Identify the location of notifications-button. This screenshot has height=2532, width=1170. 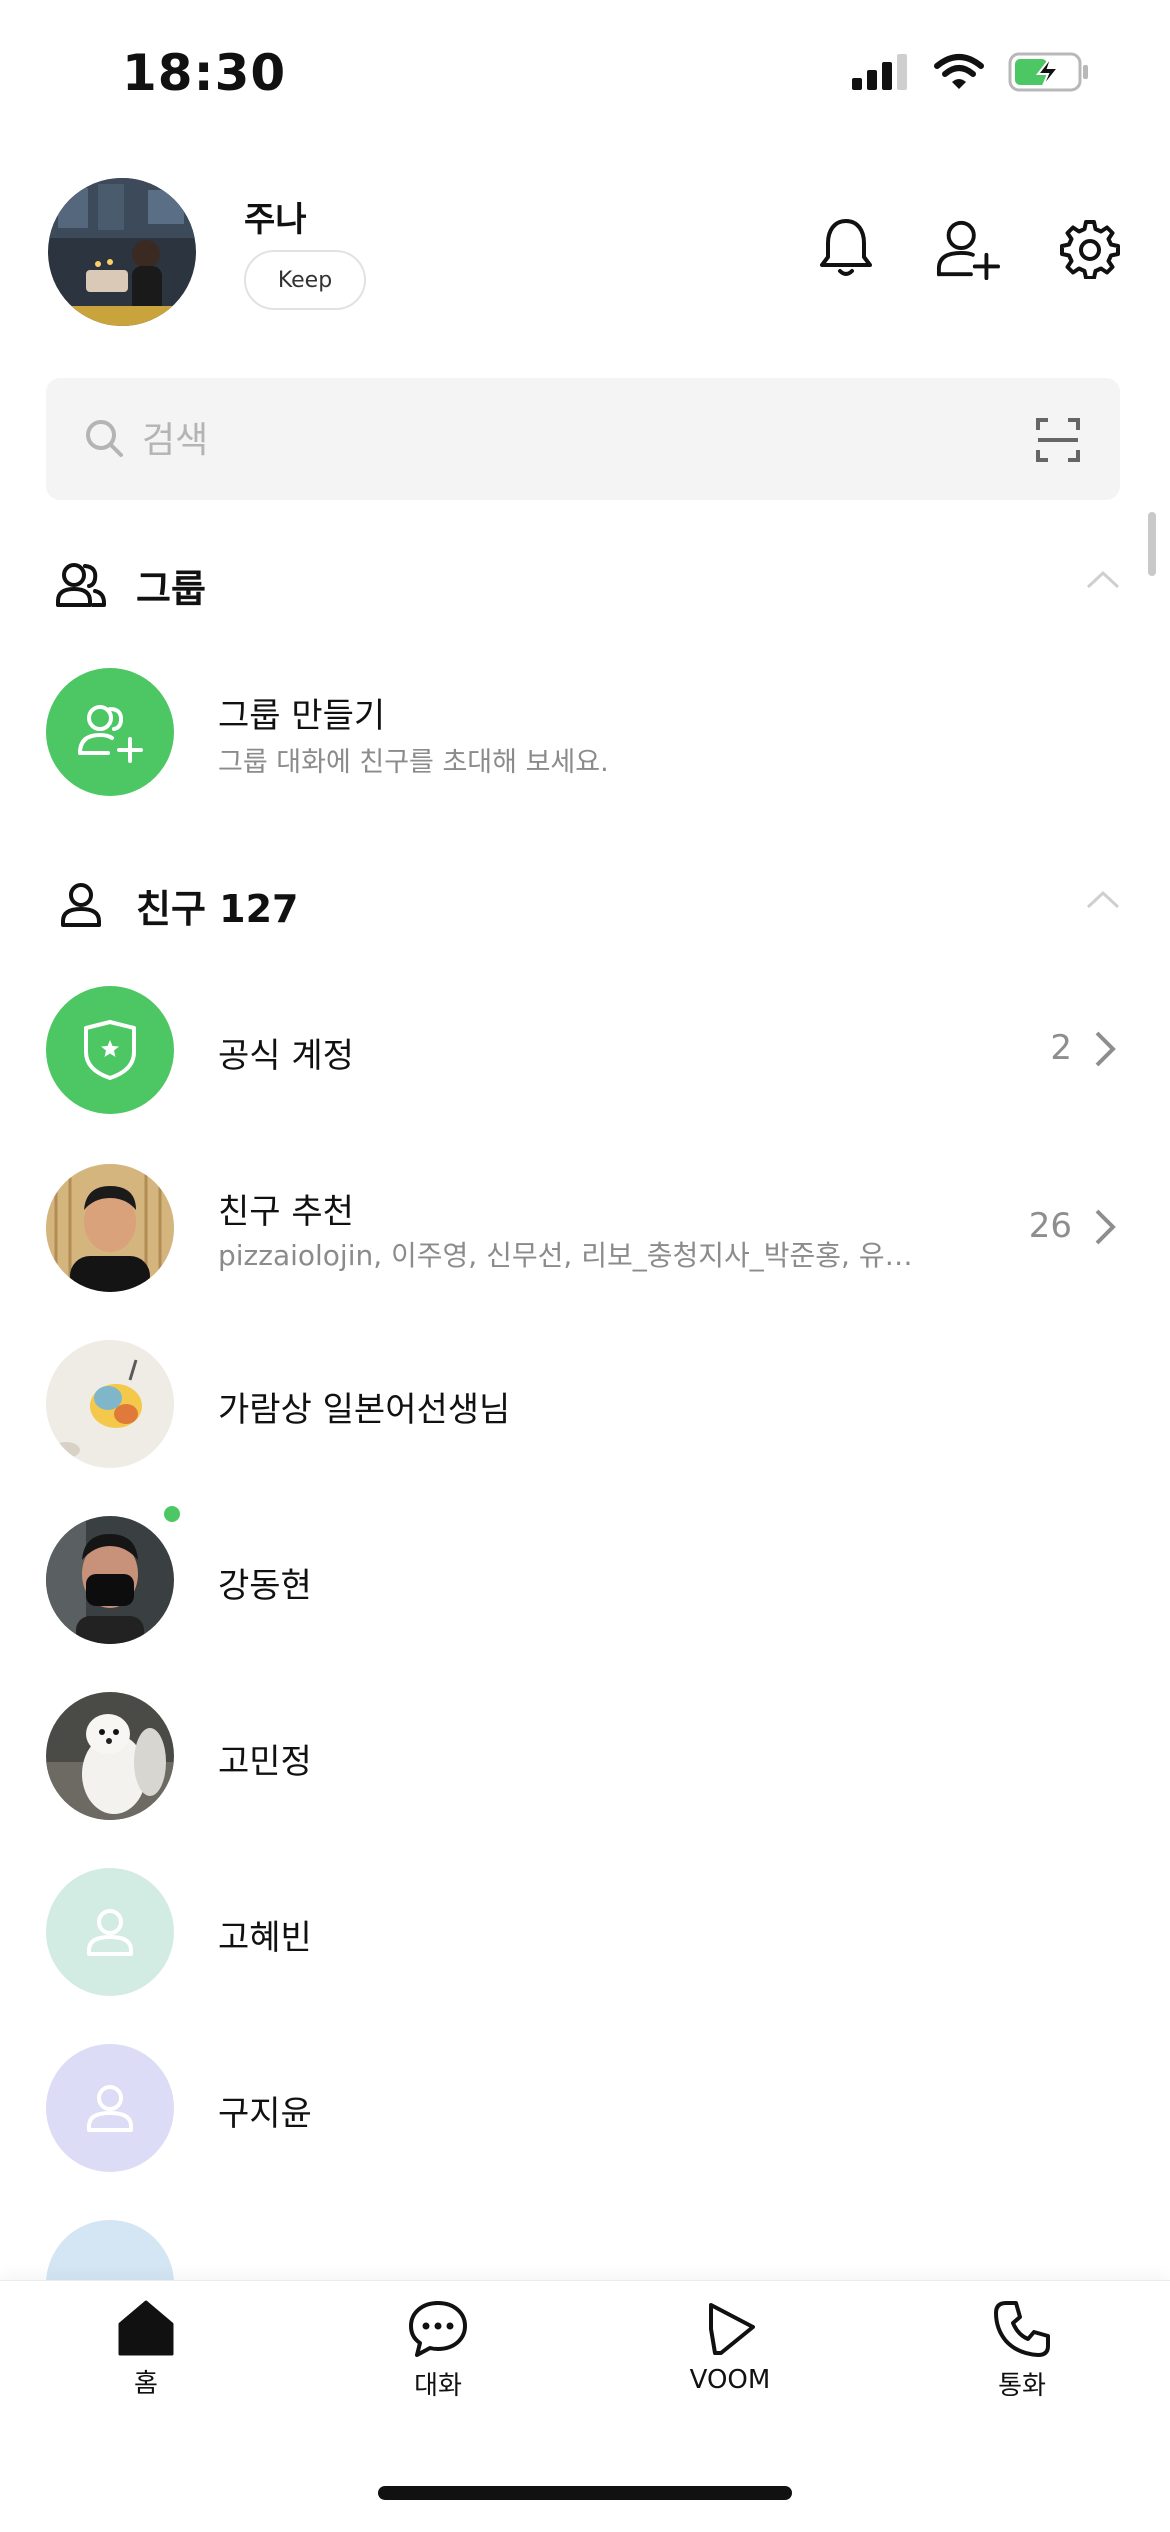
(846, 249).